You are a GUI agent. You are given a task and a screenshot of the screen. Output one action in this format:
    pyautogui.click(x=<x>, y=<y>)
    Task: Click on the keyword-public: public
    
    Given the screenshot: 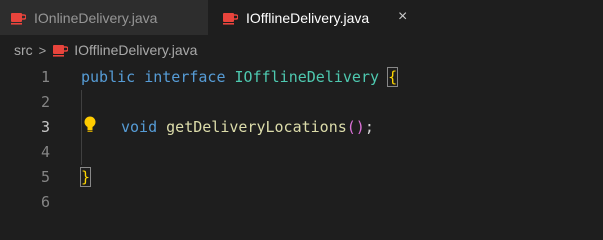 What is the action you would take?
    pyautogui.click(x=108, y=77)
    